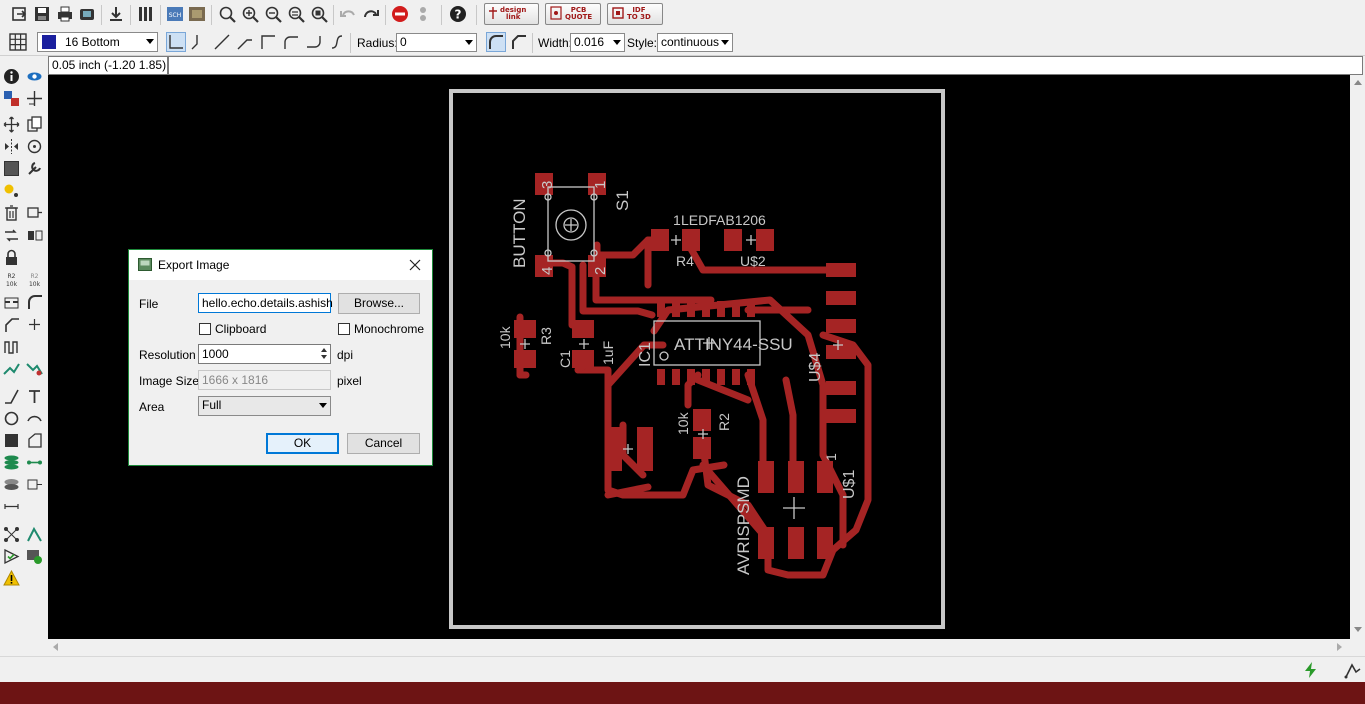  I want to click on mark-icon, so click(34, 98).